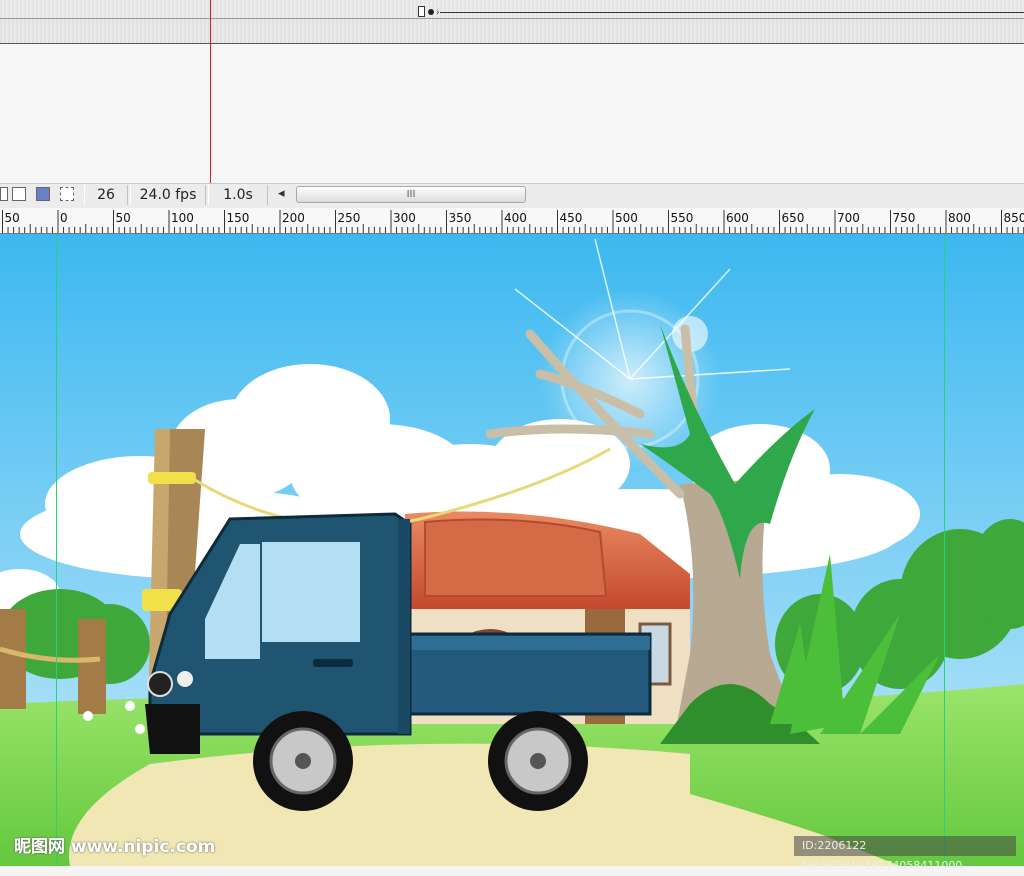  Describe the element at coordinates (904, 218) in the screenshot. I see `ruler-label: 750` at that location.